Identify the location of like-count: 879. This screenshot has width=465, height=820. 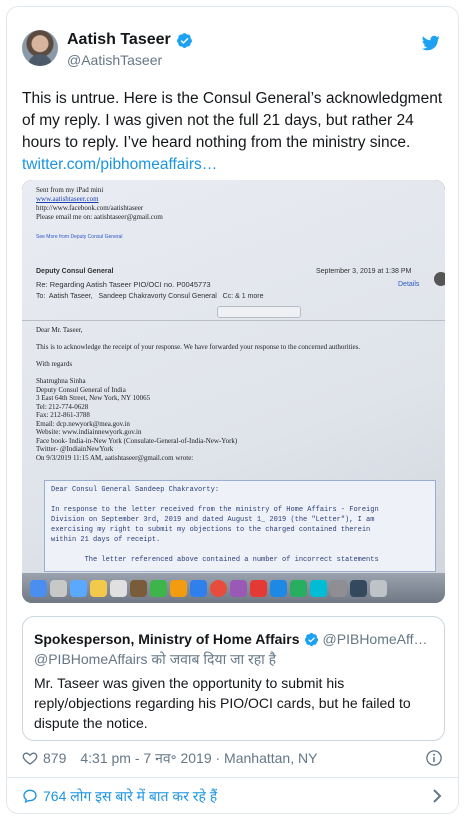
(54, 758).